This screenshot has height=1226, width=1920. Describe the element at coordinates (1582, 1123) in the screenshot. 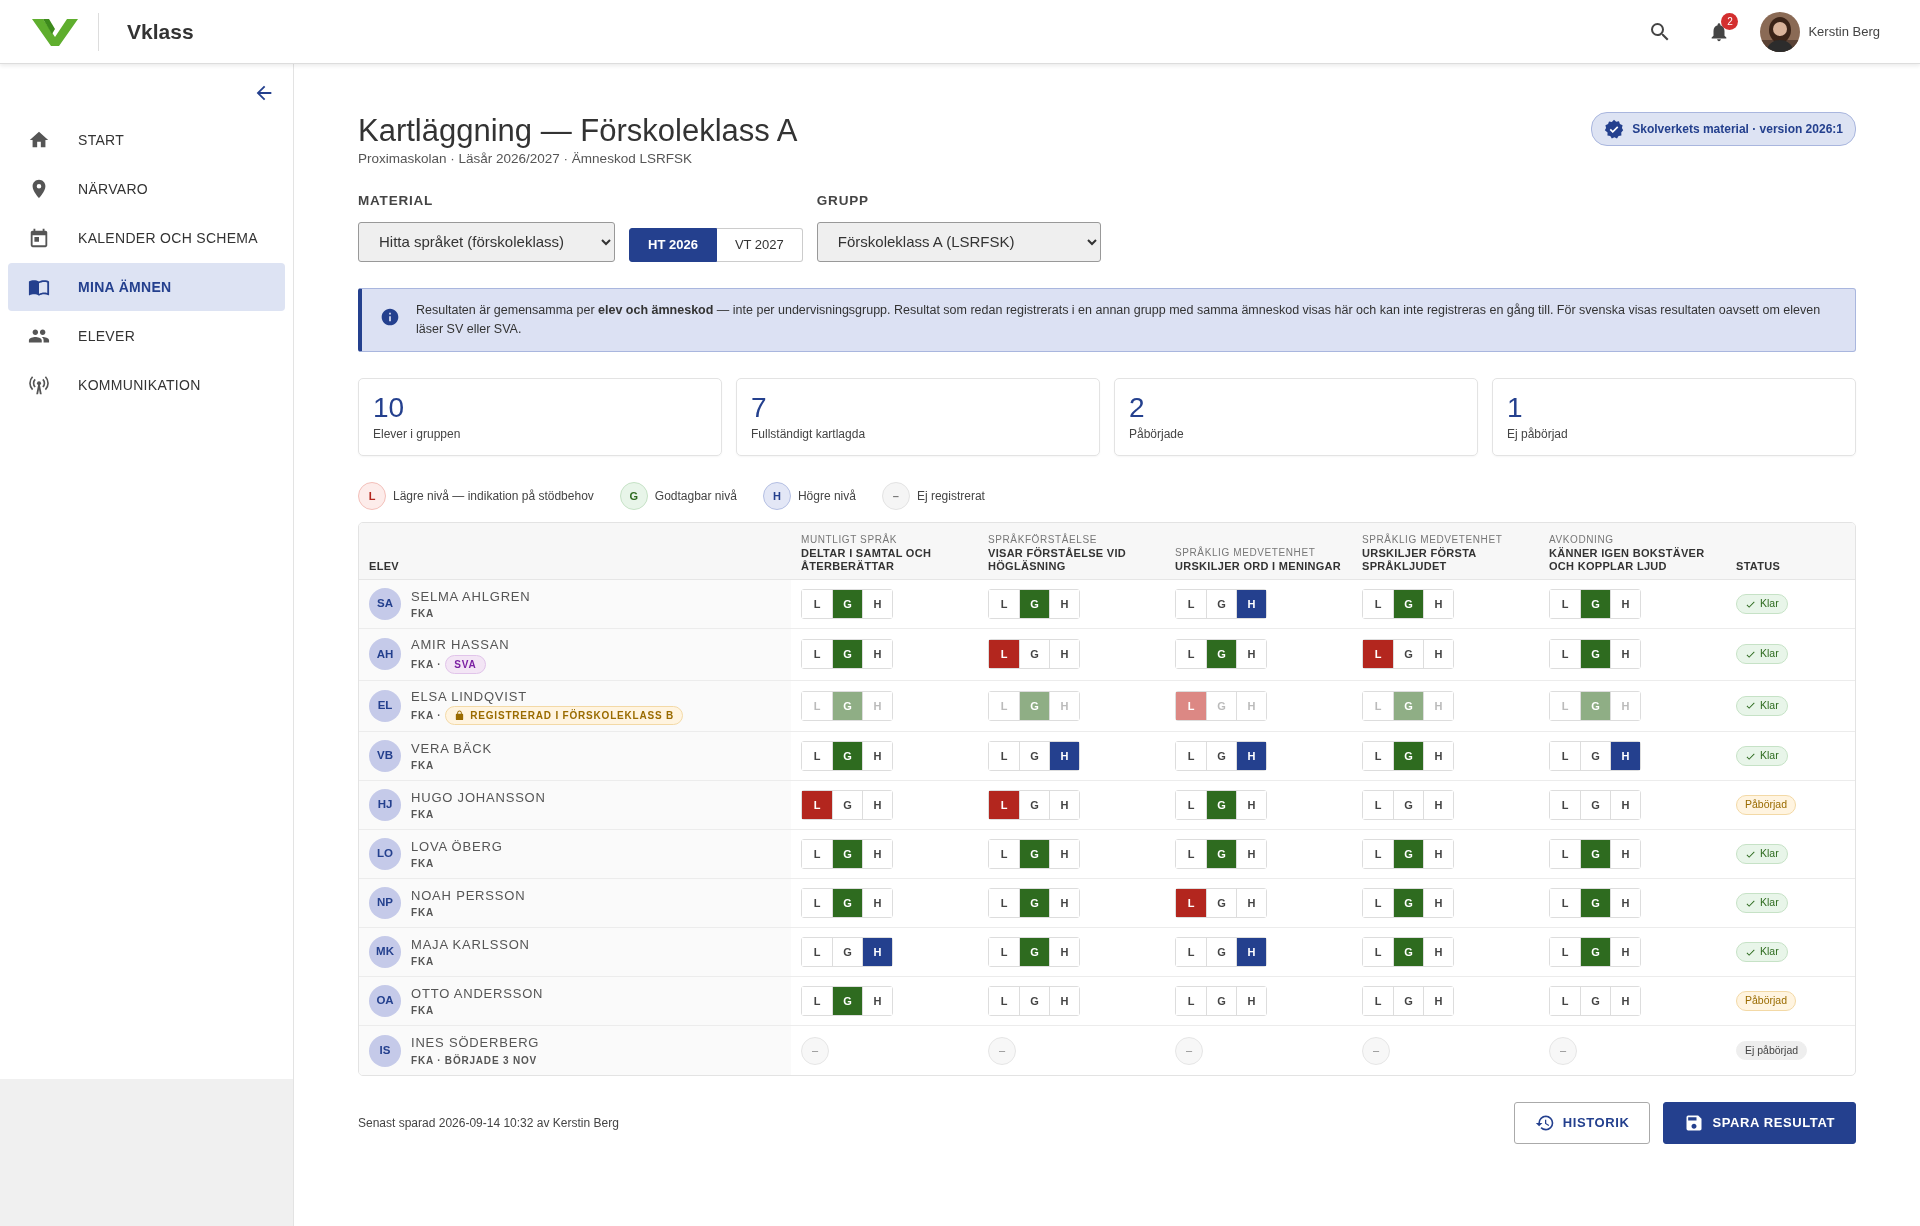

I see `history-button: HISTORIK` at that location.